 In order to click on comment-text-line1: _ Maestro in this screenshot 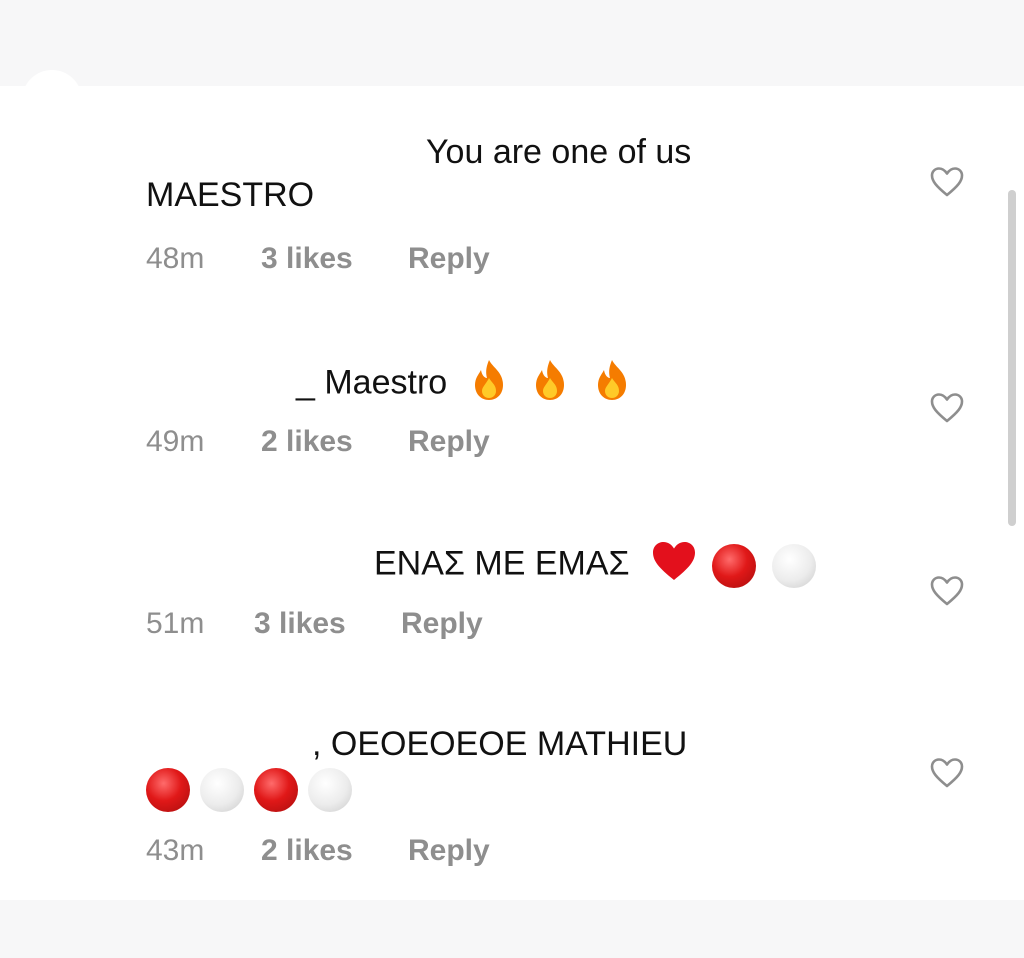, I will do `click(464, 384)`.